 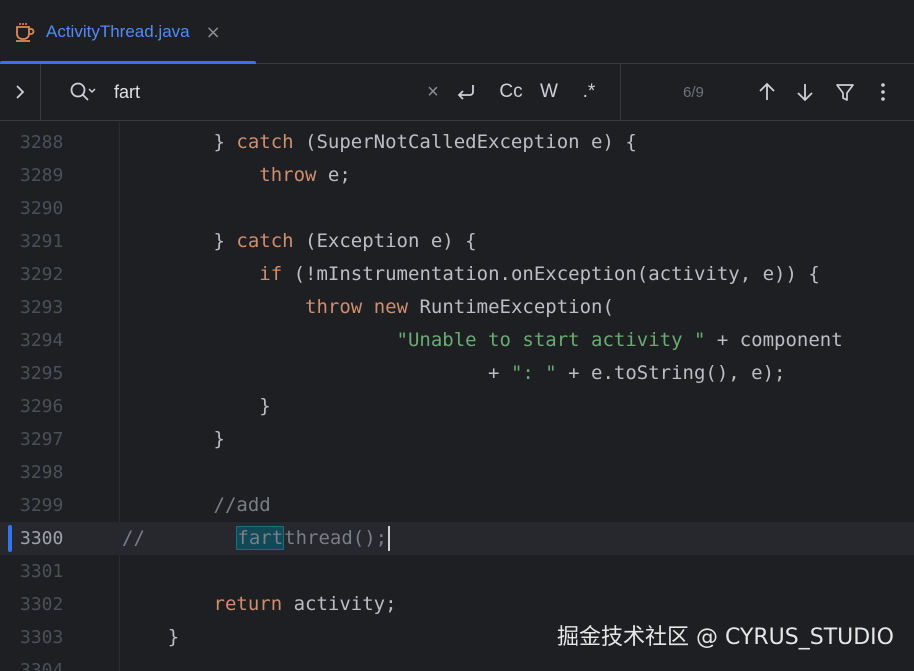 I want to click on more-vertical-icon, so click(x=883, y=92).